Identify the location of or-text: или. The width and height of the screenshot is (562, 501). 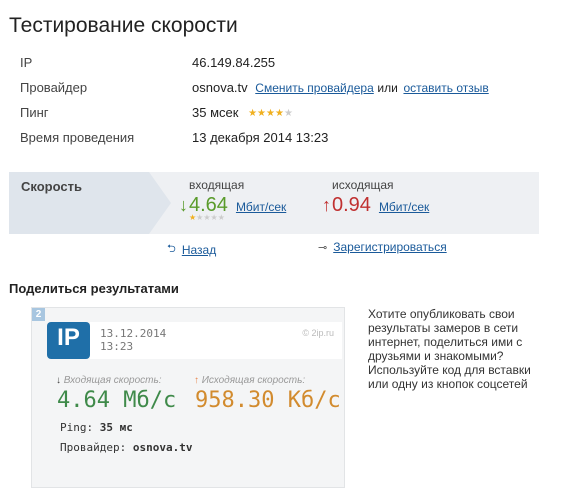
(387, 88).